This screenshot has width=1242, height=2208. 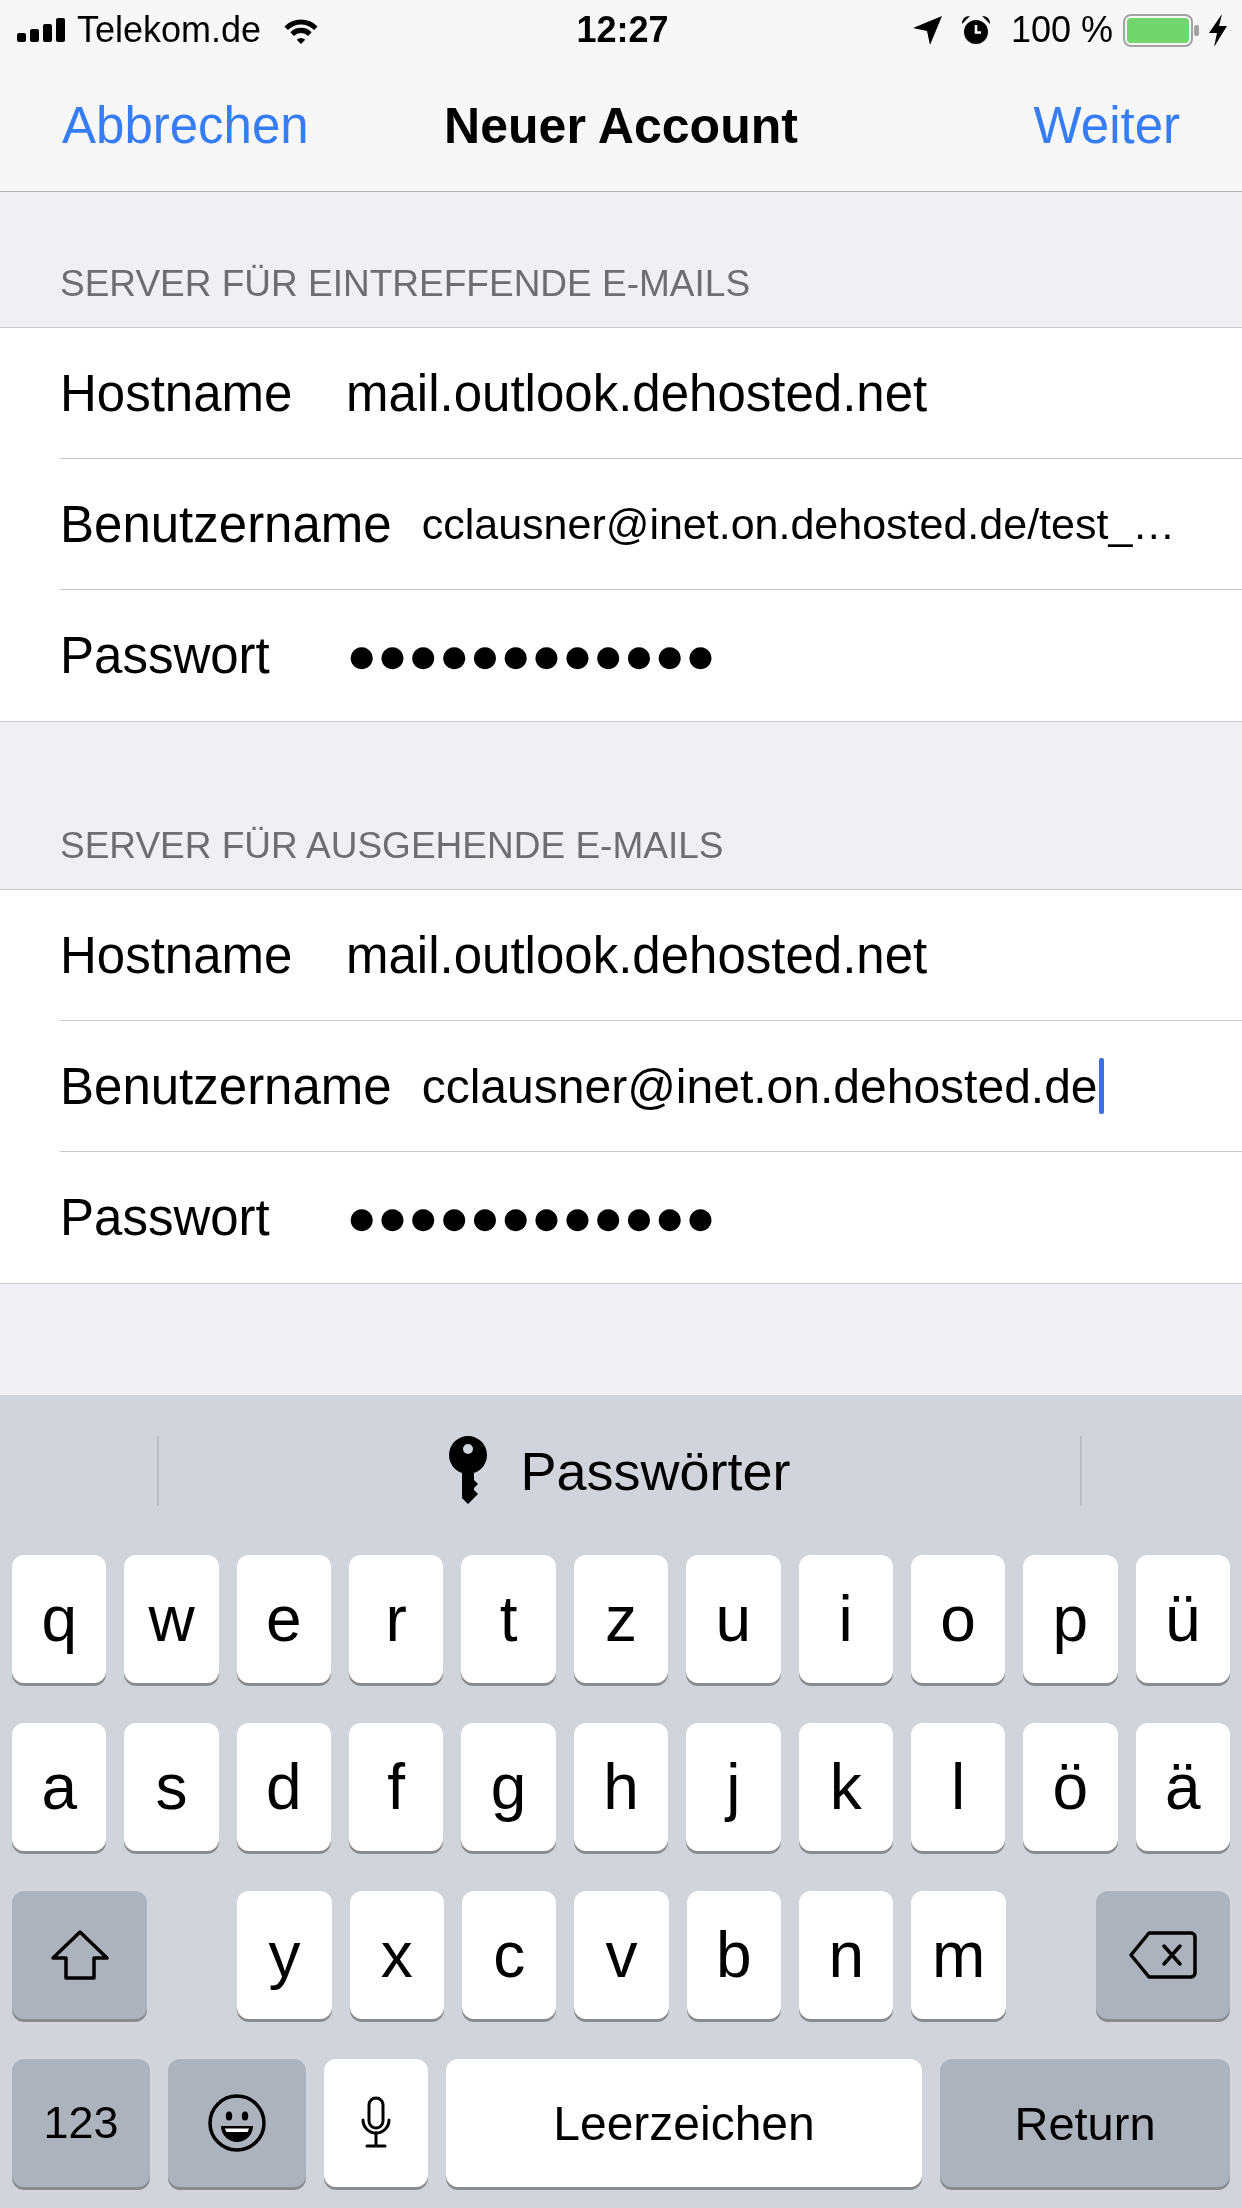 I want to click on passwords-suggestion: Passwörter, so click(x=619, y=1471).